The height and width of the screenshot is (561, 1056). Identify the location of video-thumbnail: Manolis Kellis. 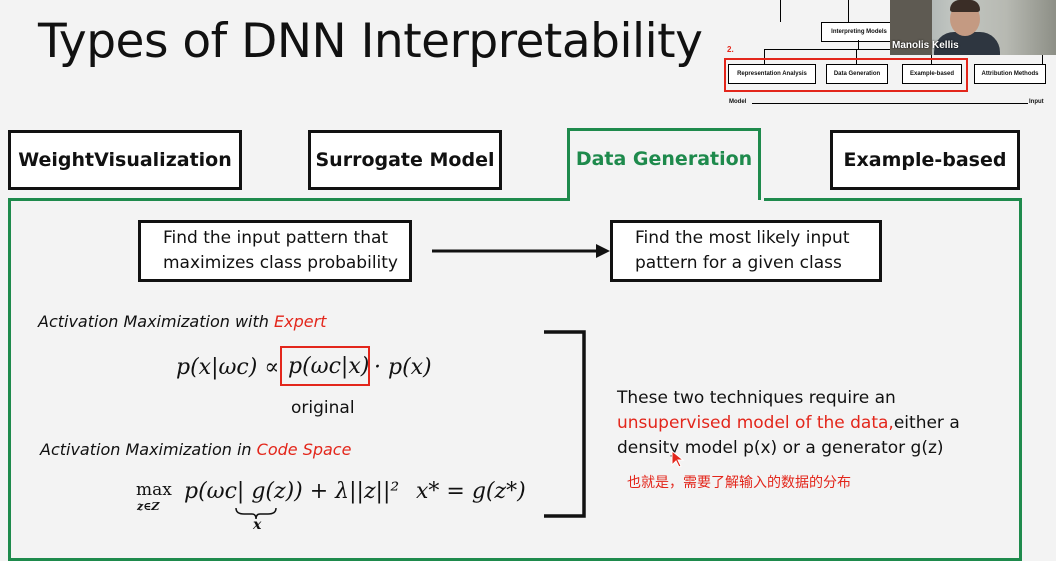
(973, 27).